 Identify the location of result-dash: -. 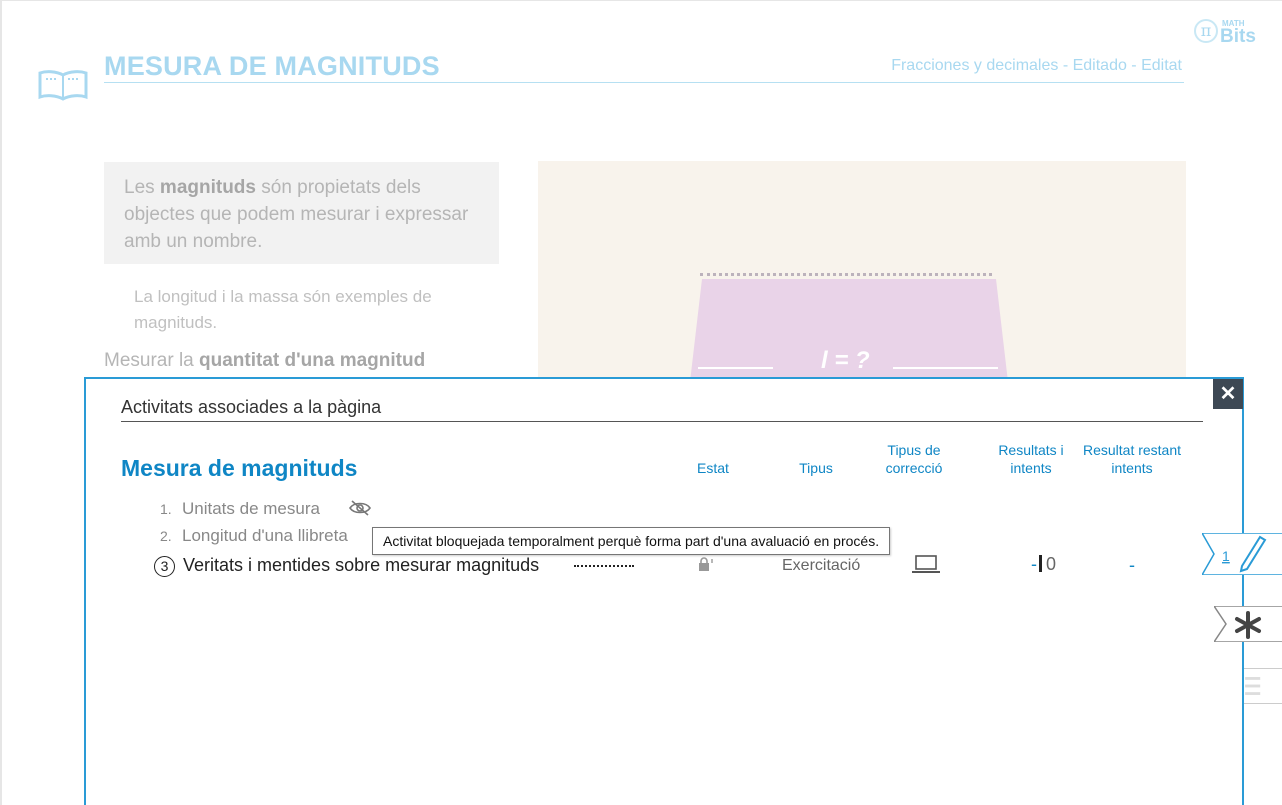
(1034, 564).